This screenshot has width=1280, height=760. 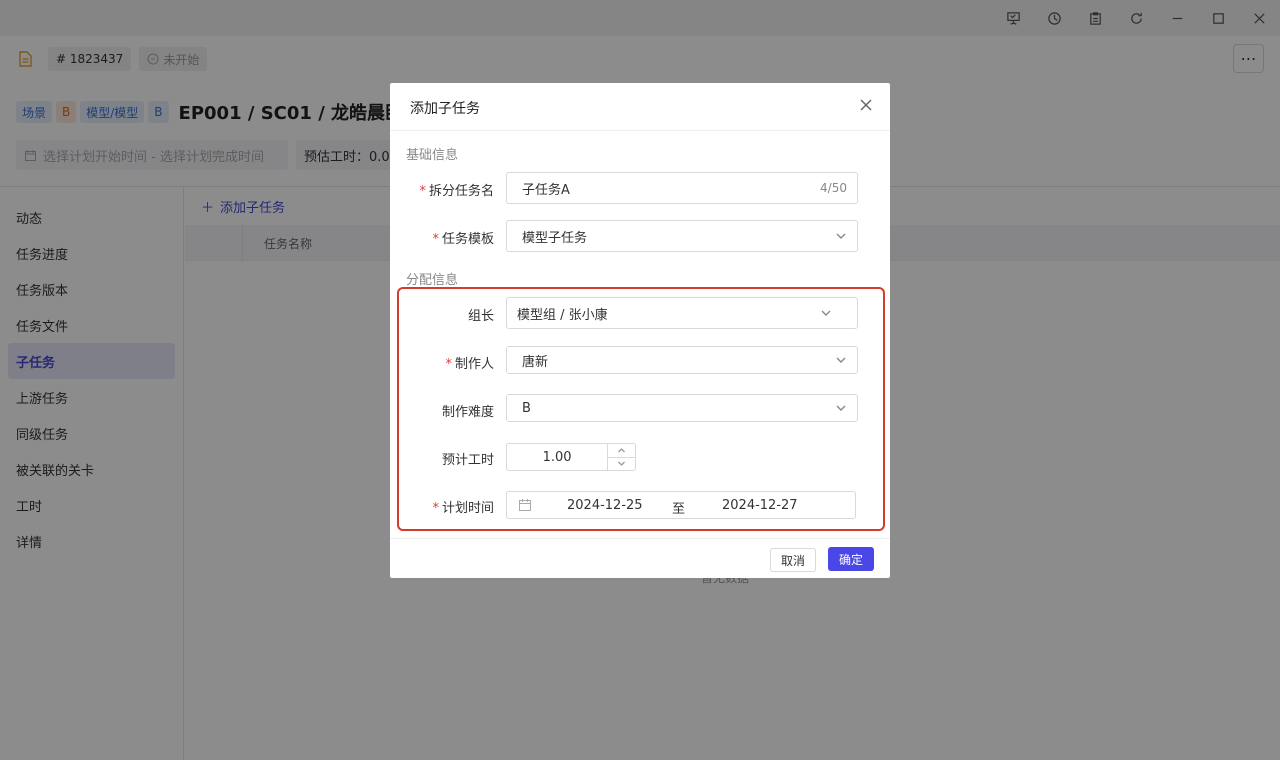 I want to click on difficulty-label: 制作难度, so click(x=467, y=412).